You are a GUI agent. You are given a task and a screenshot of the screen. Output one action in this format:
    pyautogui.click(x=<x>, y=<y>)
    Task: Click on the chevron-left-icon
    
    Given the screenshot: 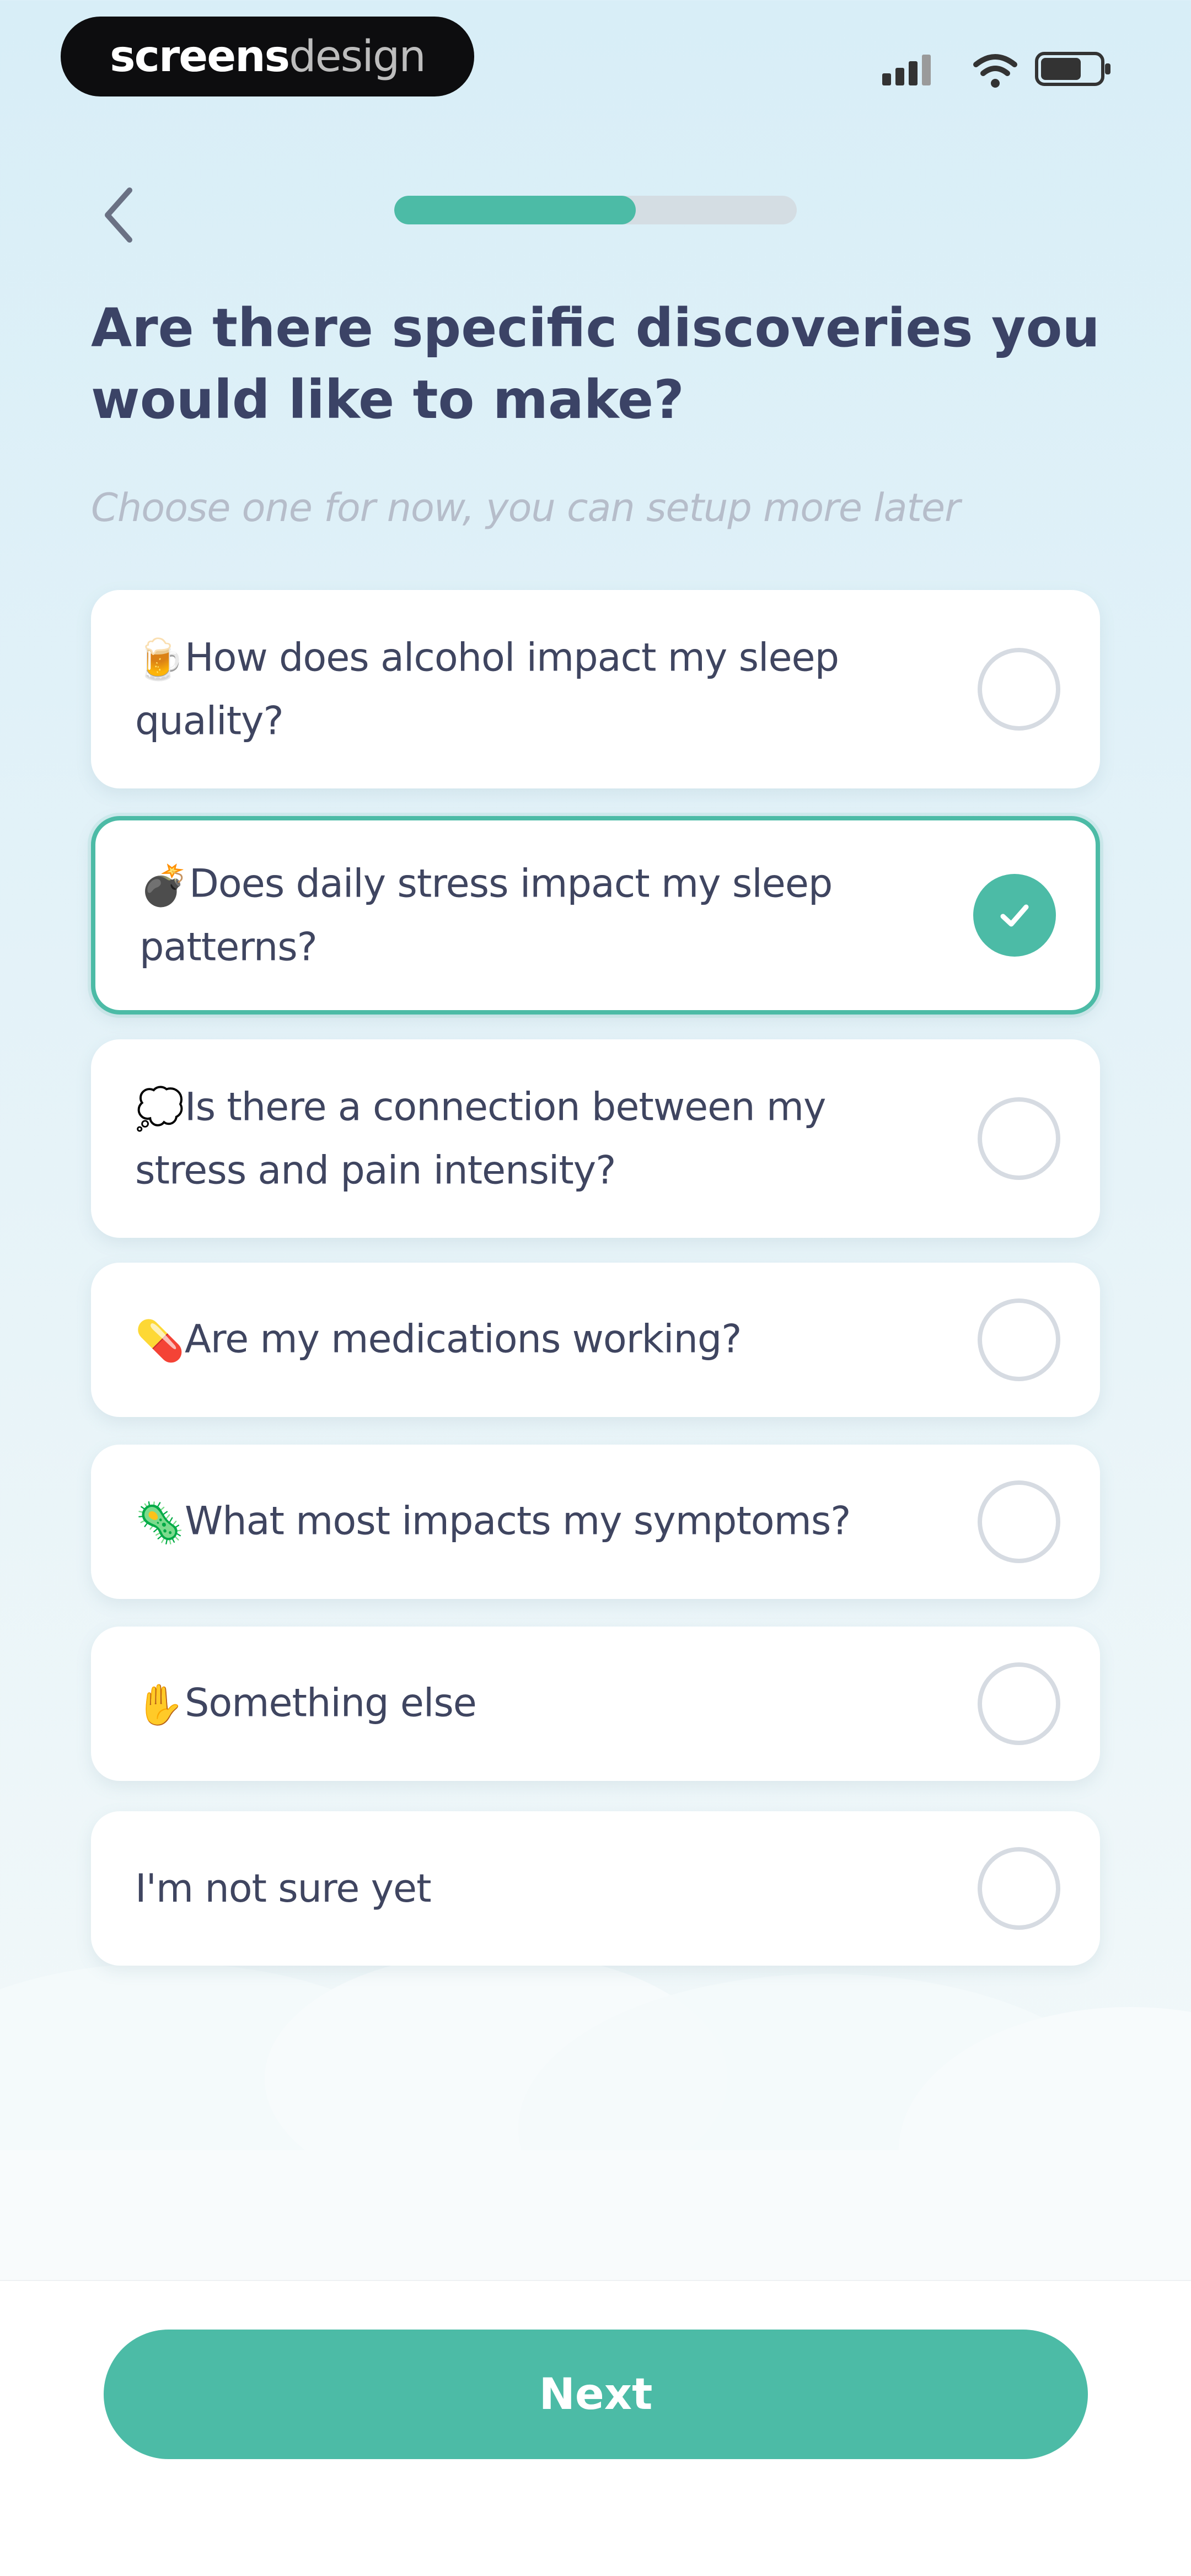 What is the action you would take?
    pyautogui.click(x=119, y=215)
    